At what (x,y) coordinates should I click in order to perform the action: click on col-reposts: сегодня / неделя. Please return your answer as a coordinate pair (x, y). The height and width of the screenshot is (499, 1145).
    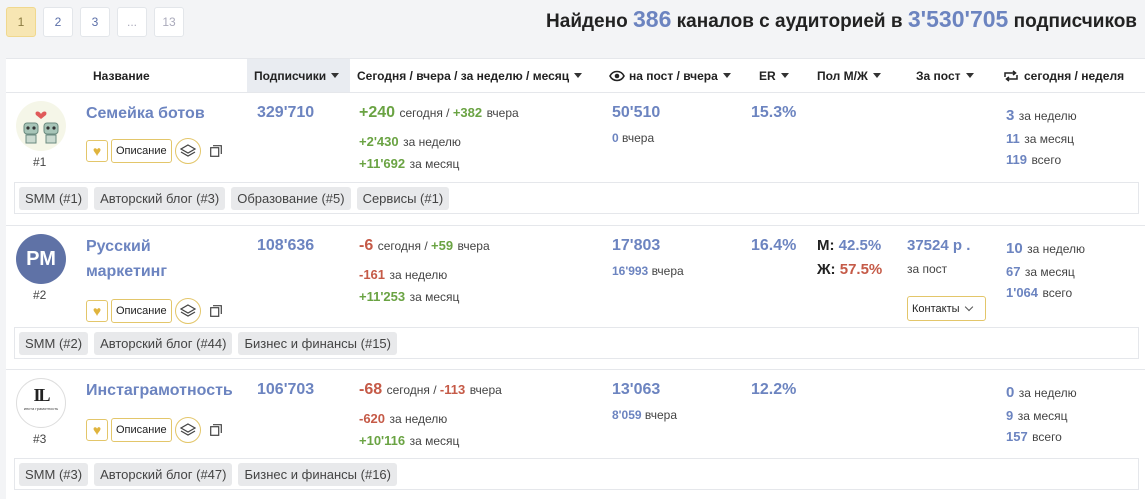
    Looking at the image, I should click on (1063, 75).